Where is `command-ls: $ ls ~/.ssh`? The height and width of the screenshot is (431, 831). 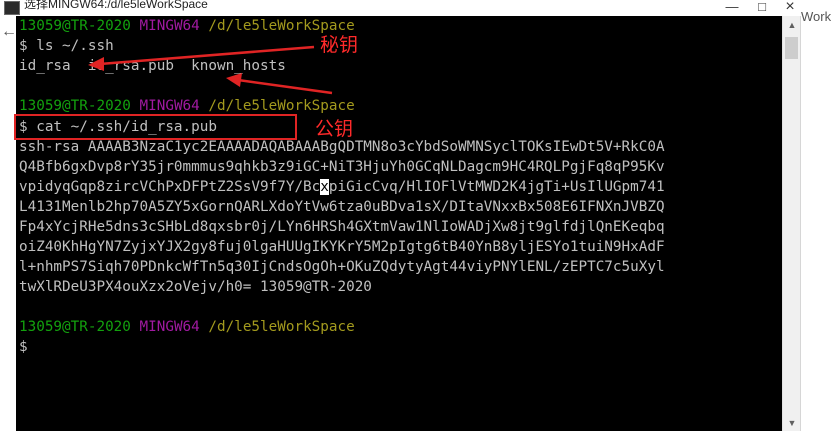
command-ls: $ ls ~/.ssh is located at coordinates (66, 46).